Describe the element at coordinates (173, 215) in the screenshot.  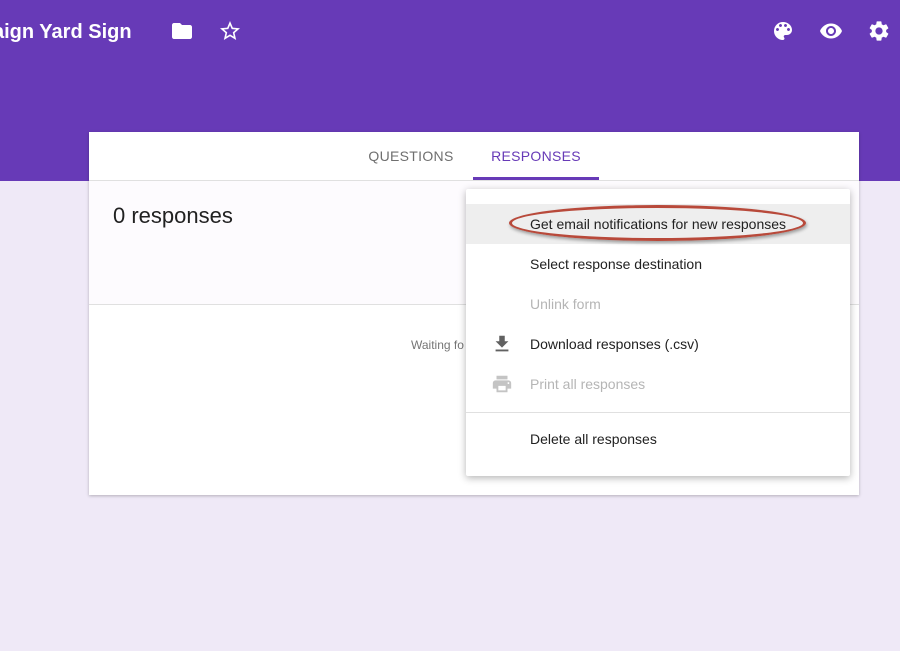
I see `response-count: 0 responses` at that location.